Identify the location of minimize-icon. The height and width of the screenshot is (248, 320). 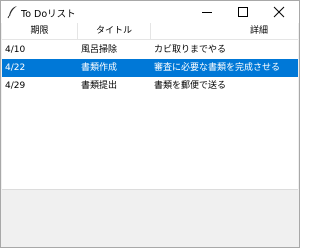
(207, 12).